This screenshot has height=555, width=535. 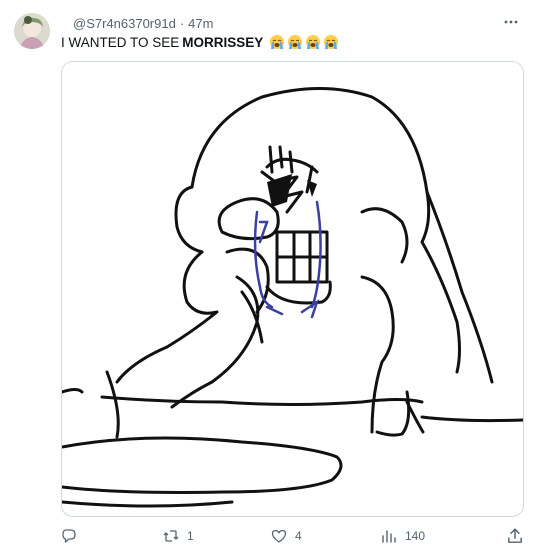 I want to click on share-button, so click(x=515, y=536).